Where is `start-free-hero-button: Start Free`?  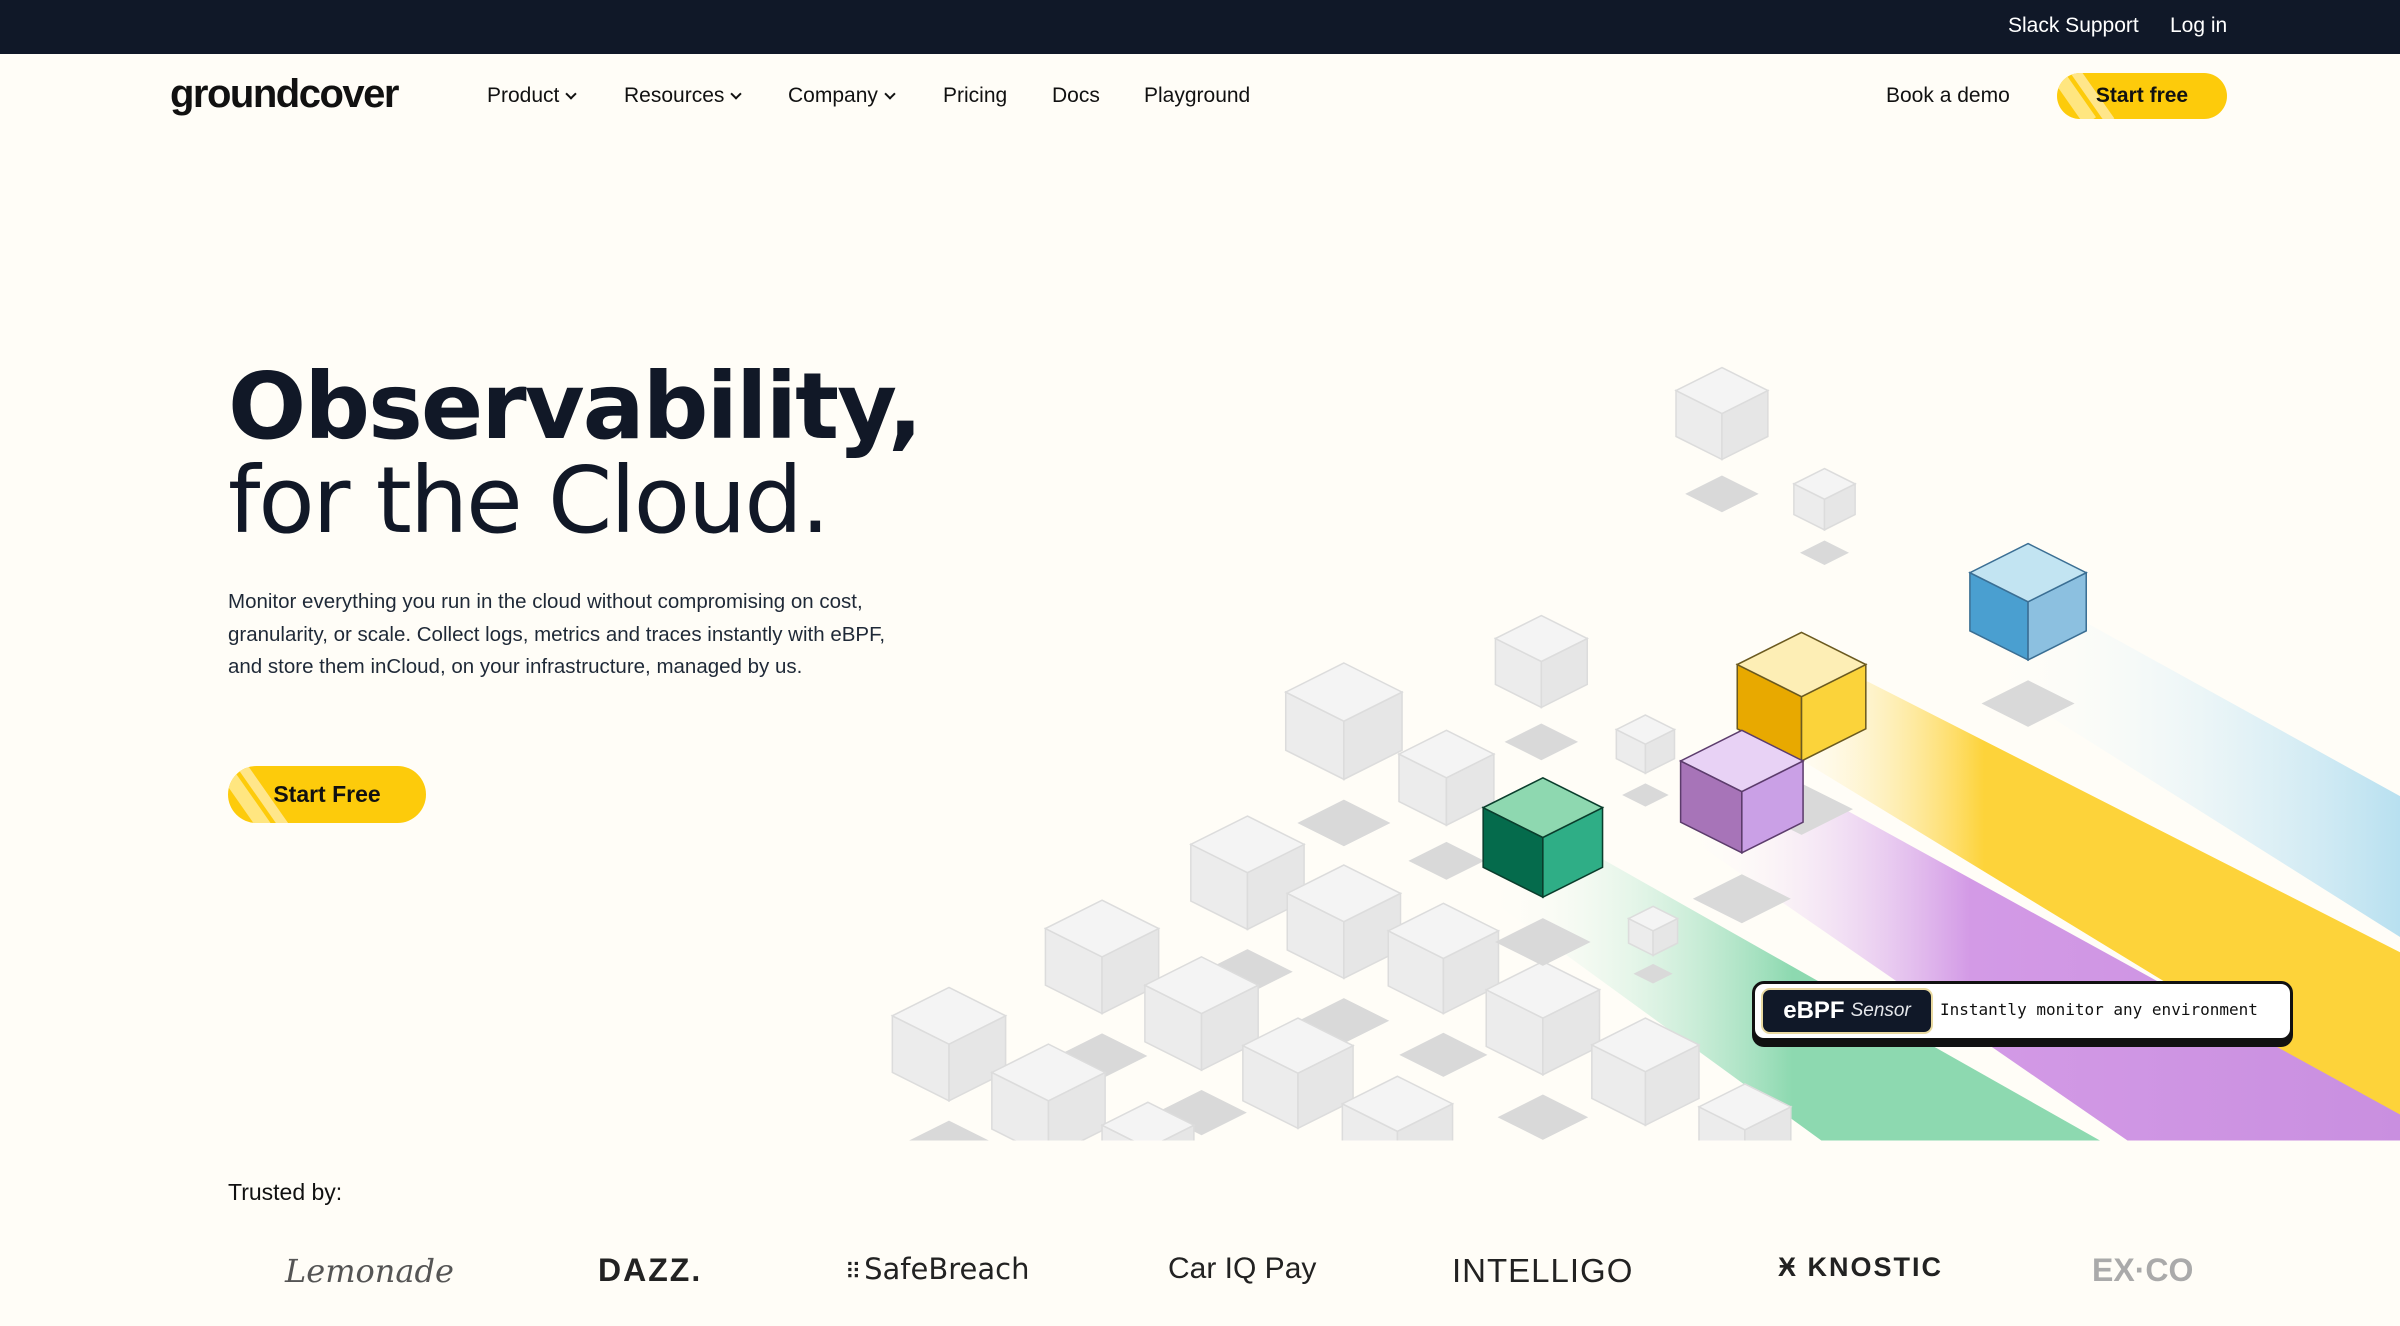
start-free-hero-button: Start Free is located at coordinates (327, 794).